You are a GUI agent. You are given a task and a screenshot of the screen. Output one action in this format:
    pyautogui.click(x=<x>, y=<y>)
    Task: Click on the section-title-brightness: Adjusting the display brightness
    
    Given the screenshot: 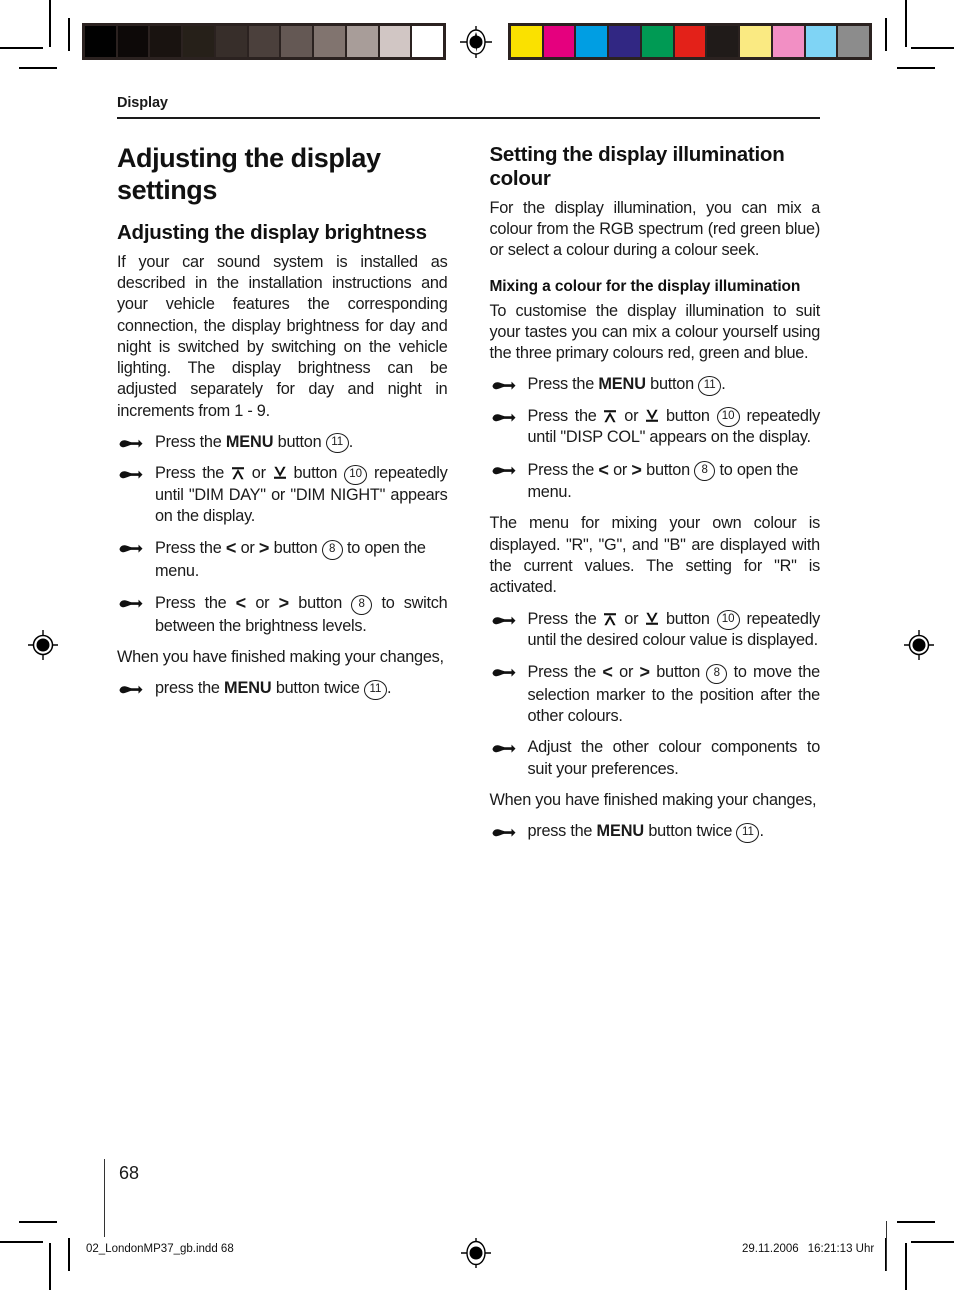 What is the action you would take?
    pyautogui.click(x=272, y=233)
    